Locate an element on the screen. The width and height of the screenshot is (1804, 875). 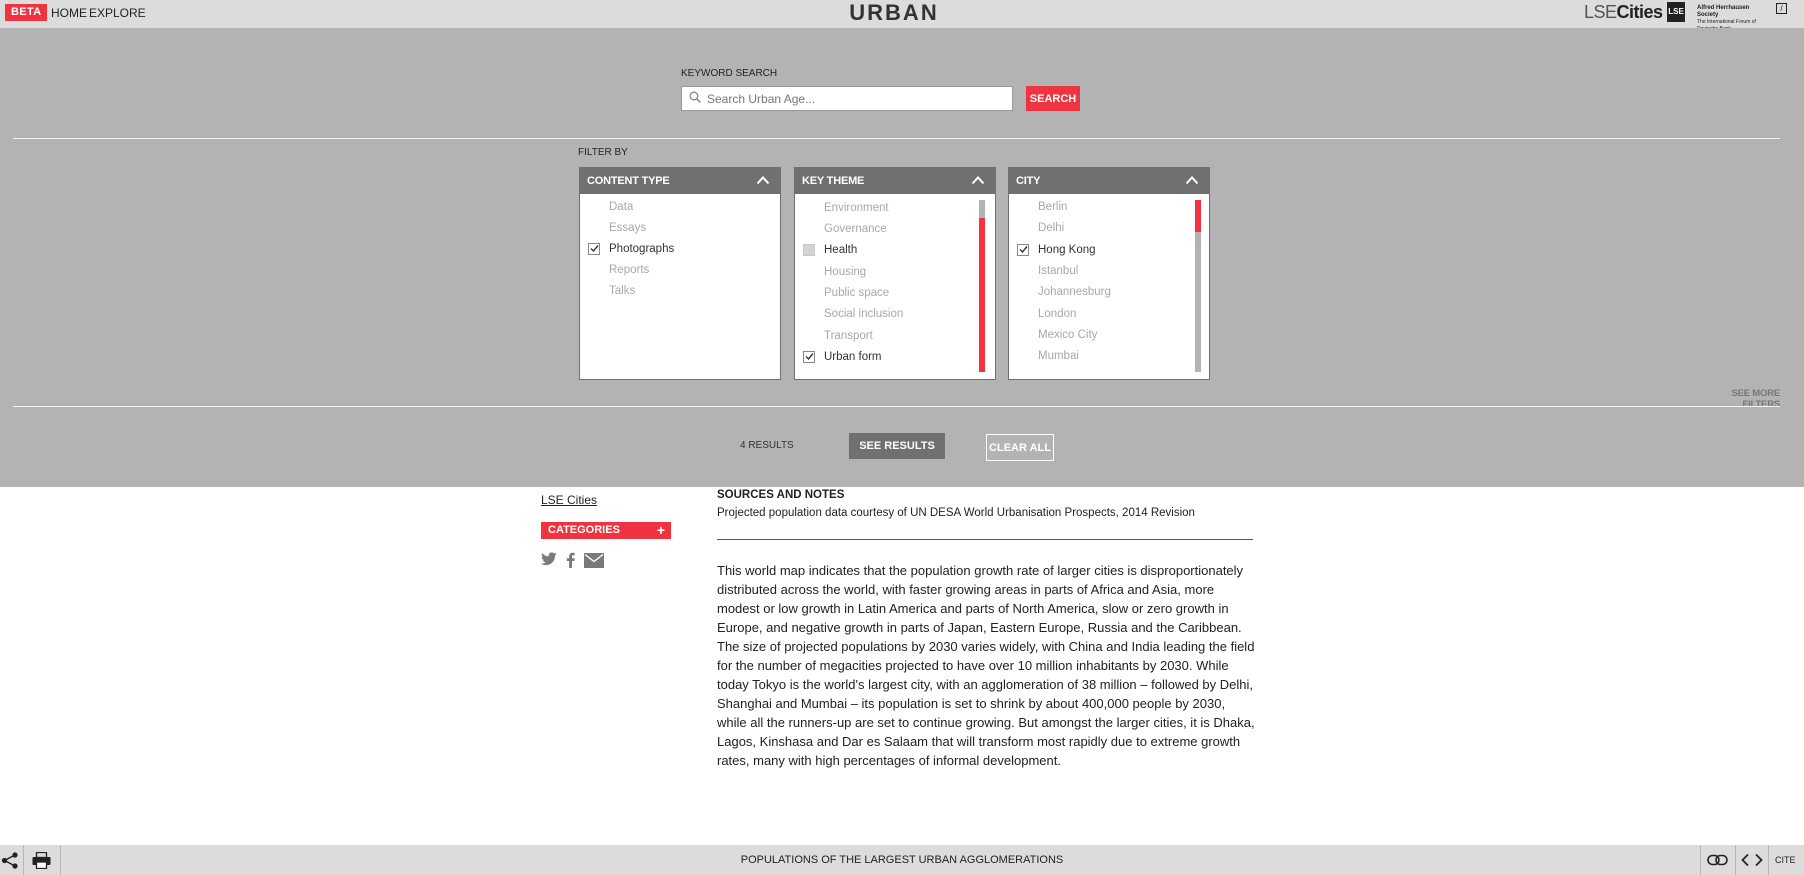
embed-icon is located at coordinates (1752, 860).